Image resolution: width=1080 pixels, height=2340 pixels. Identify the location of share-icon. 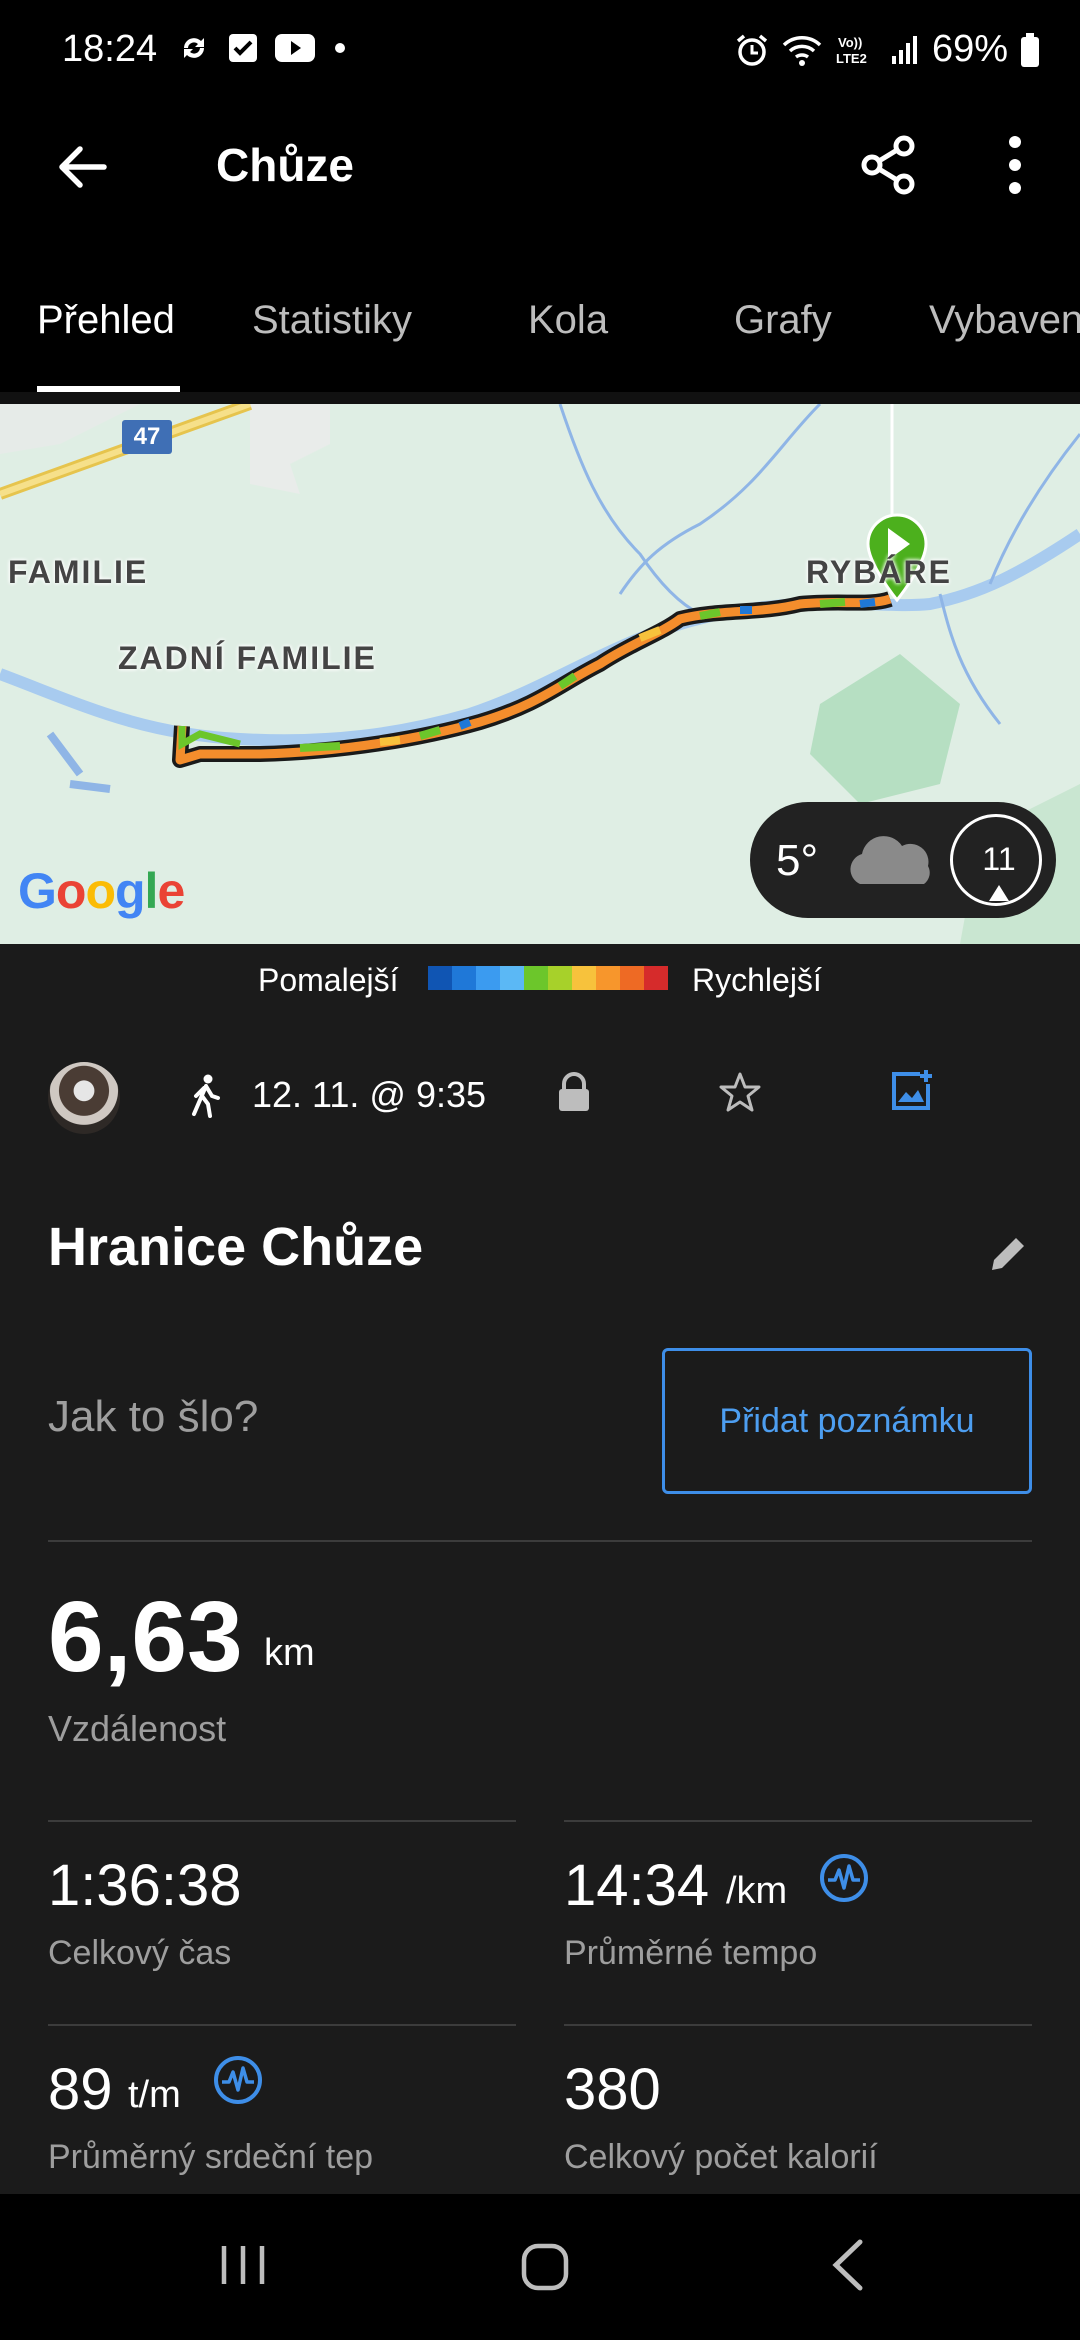
(888, 165).